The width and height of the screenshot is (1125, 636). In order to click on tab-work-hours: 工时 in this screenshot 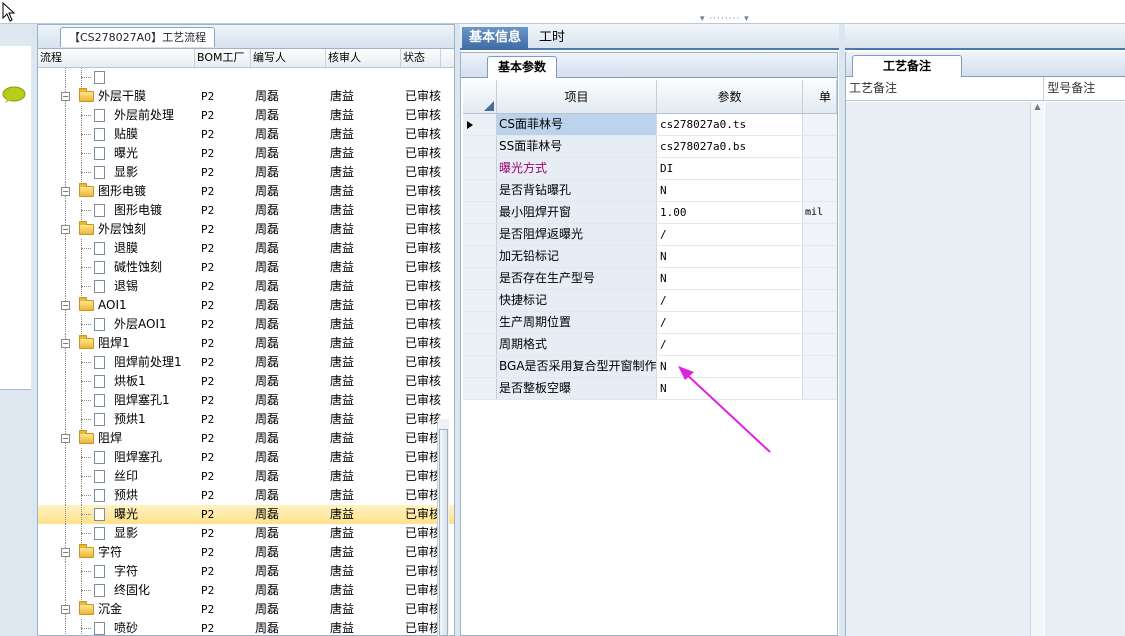, I will do `click(552, 38)`.